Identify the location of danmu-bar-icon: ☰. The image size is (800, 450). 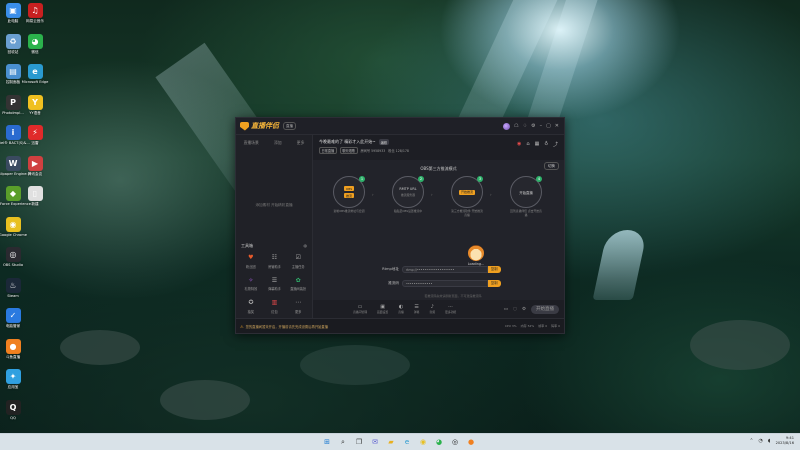
(416, 306).